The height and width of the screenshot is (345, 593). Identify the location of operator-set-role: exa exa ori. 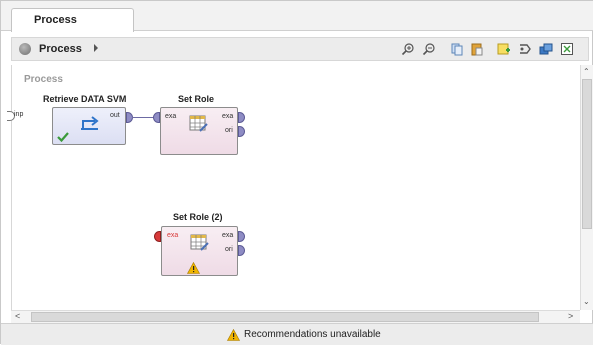
(199, 131).